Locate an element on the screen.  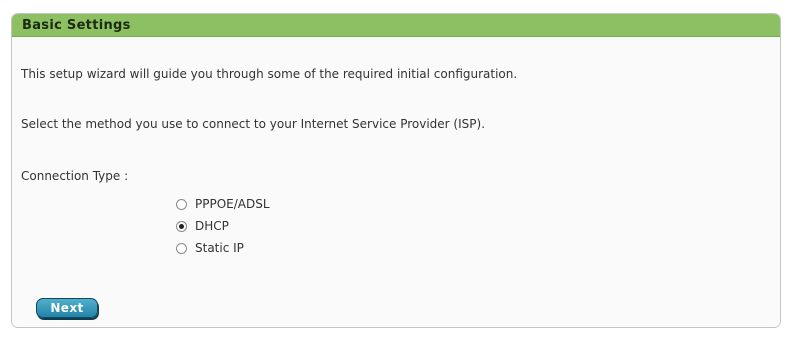
panel-title: Basic Settings is located at coordinates (76, 25).